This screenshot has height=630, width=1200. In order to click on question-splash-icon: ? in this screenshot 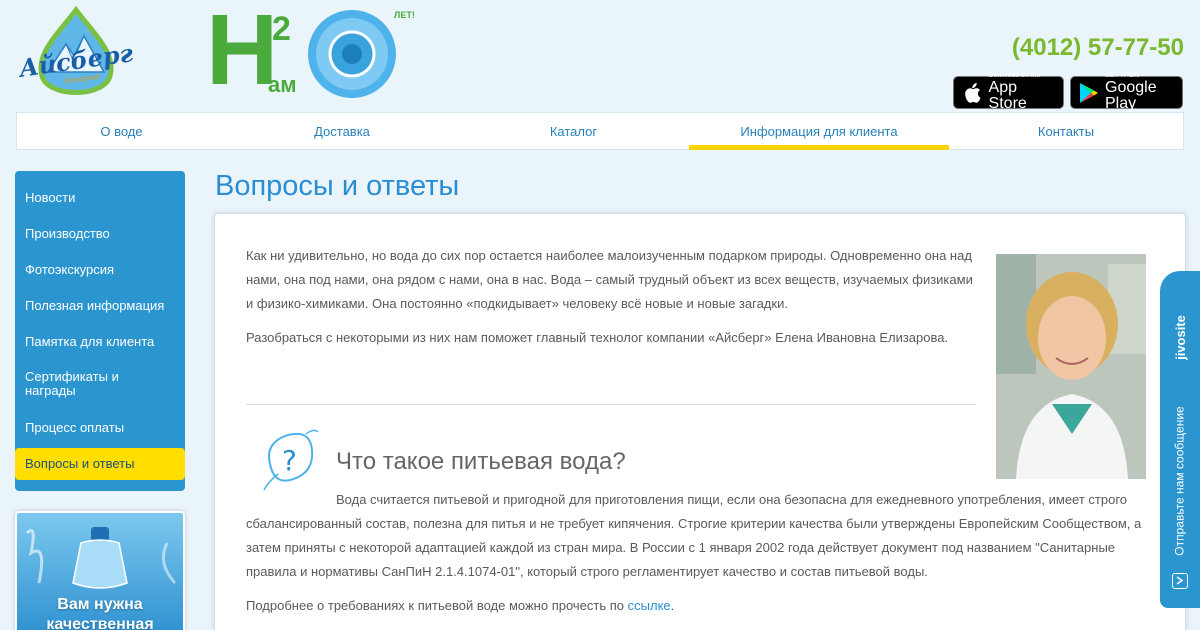, I will do `click(291, 459)`.